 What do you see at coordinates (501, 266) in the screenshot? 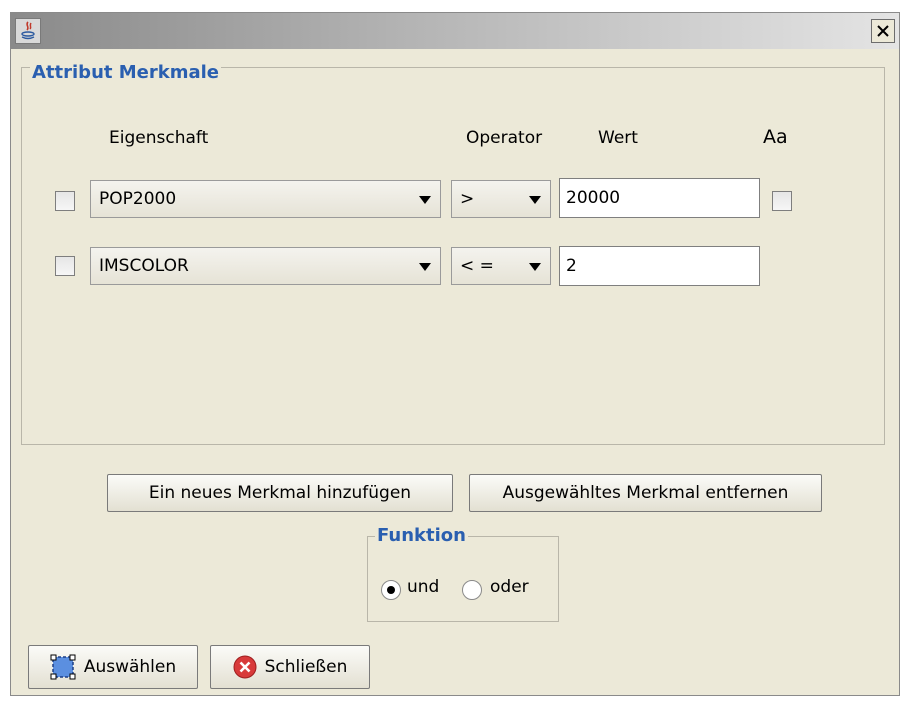
I see `operator-select: < =` at bounding box center [501, 266].